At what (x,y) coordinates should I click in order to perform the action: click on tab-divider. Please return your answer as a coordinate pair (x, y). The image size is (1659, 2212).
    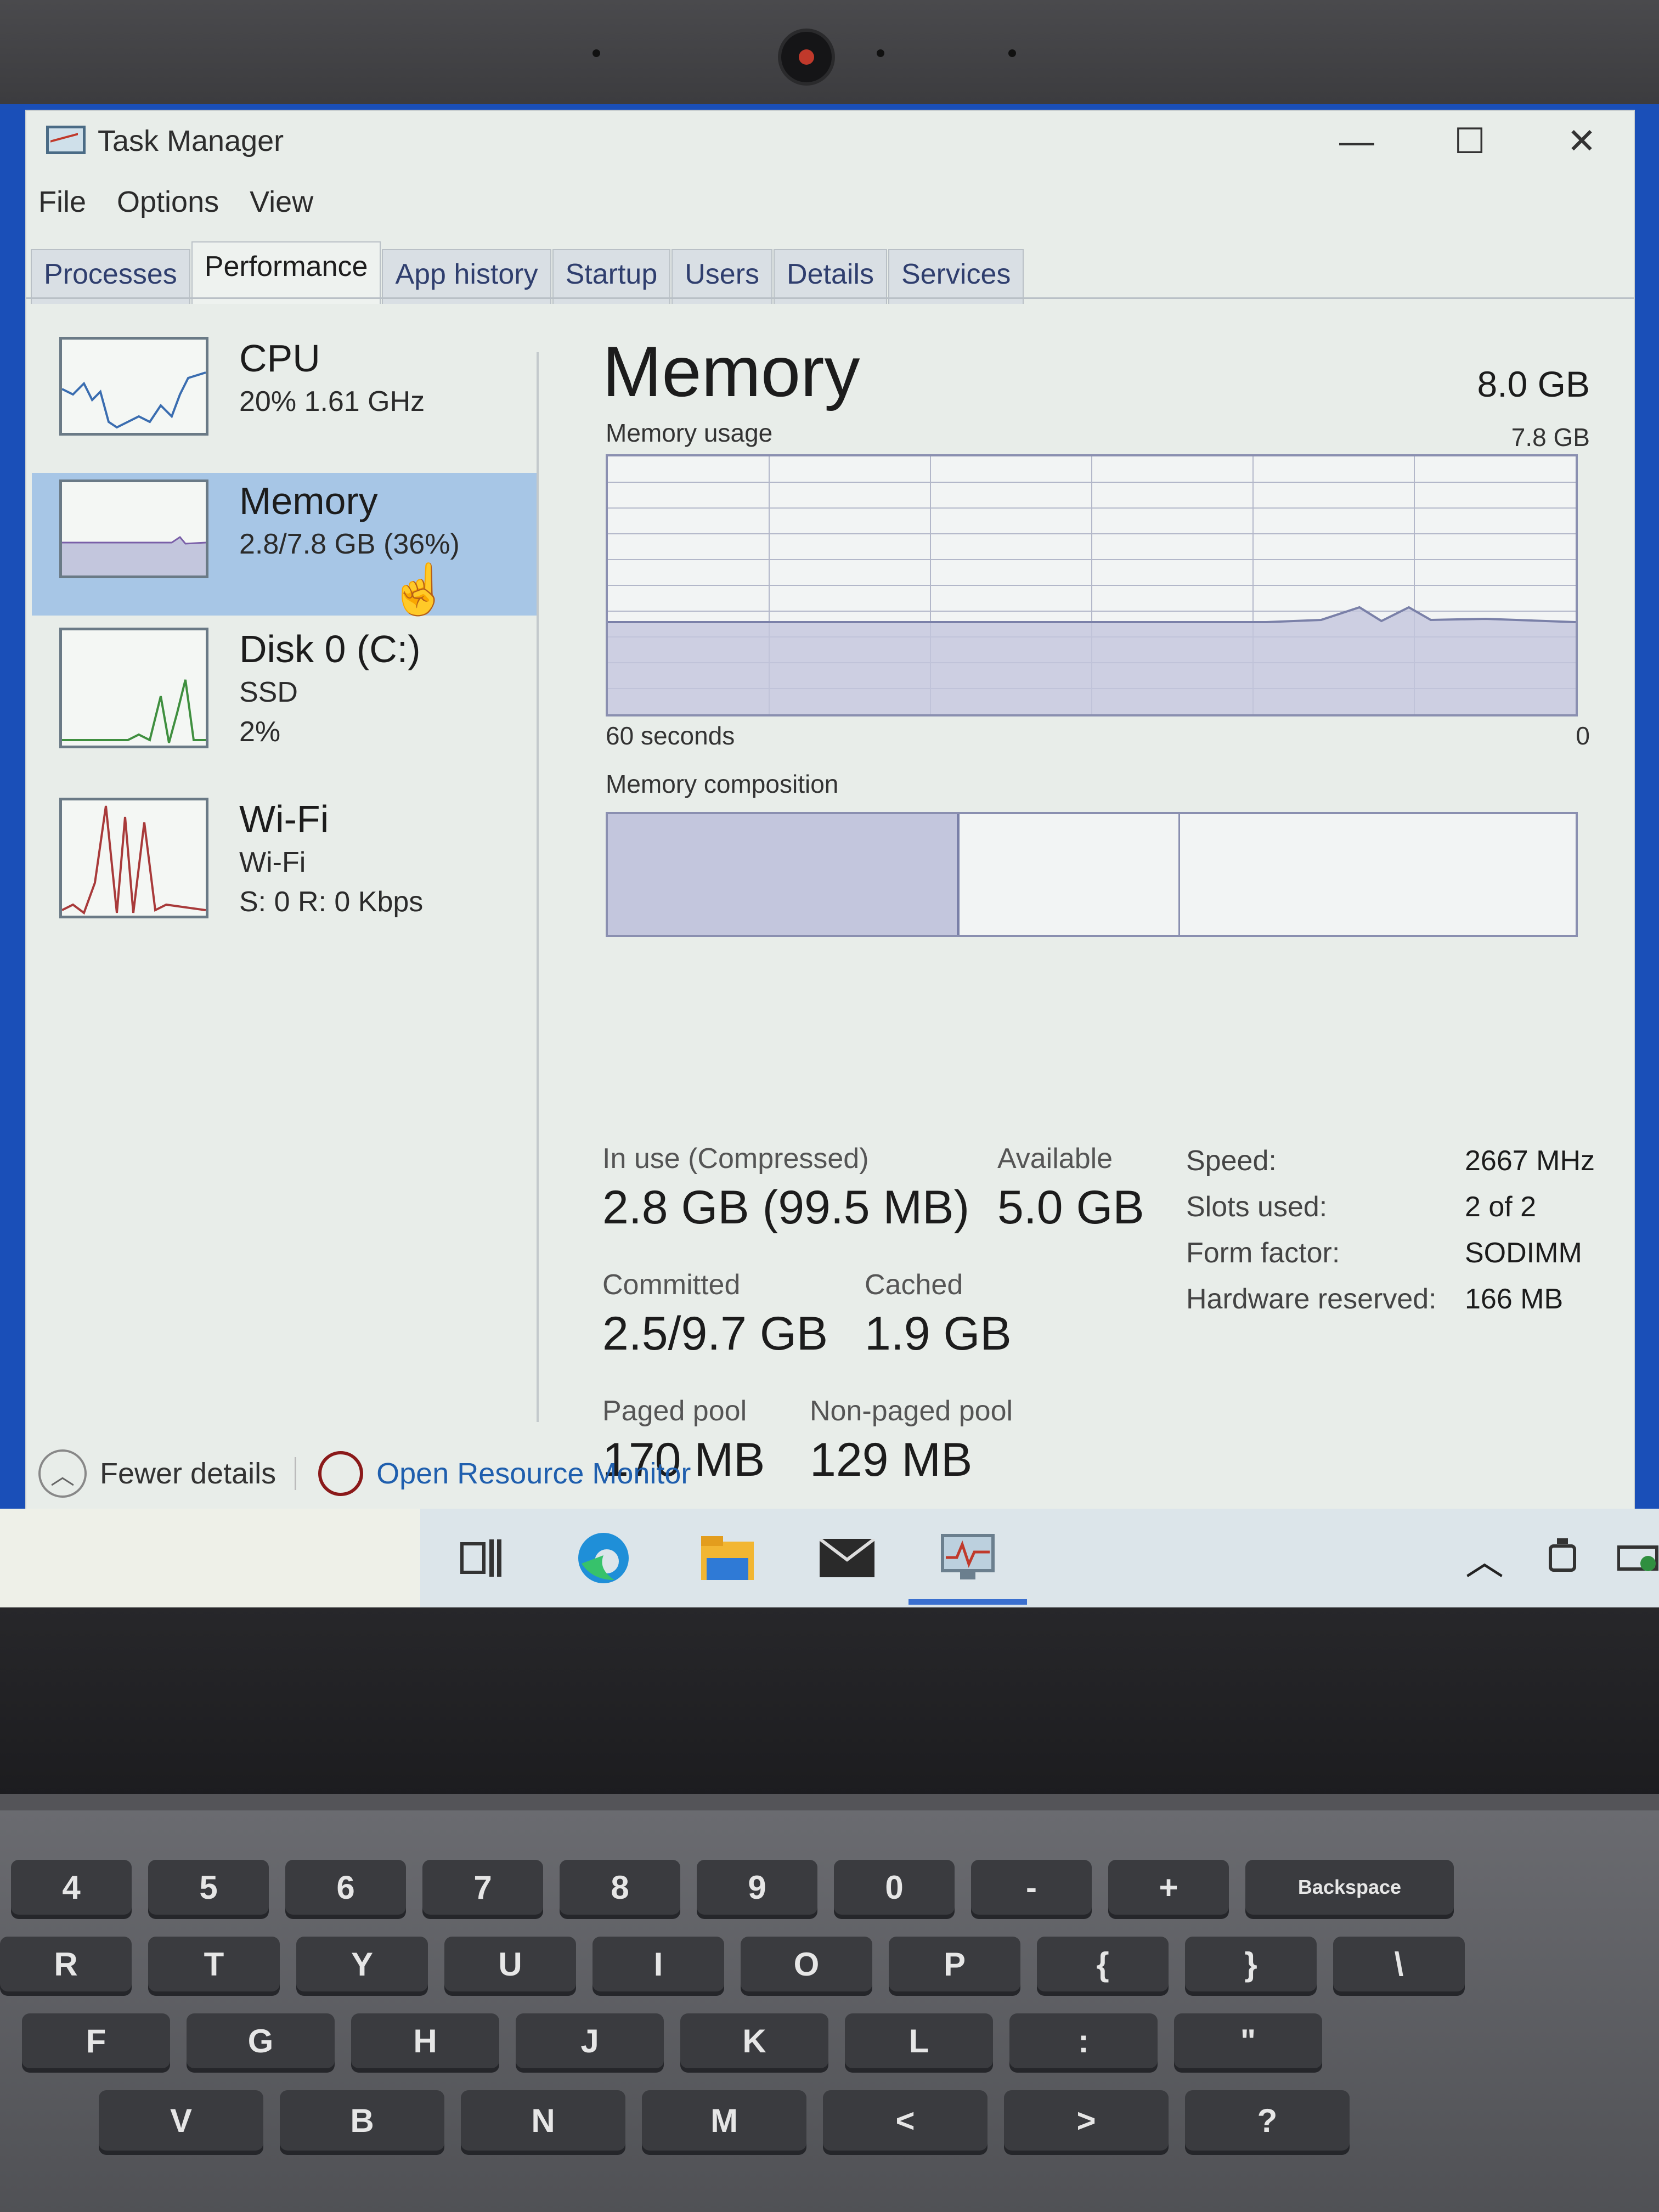
    Looking at the image, I should click on (830, 298).